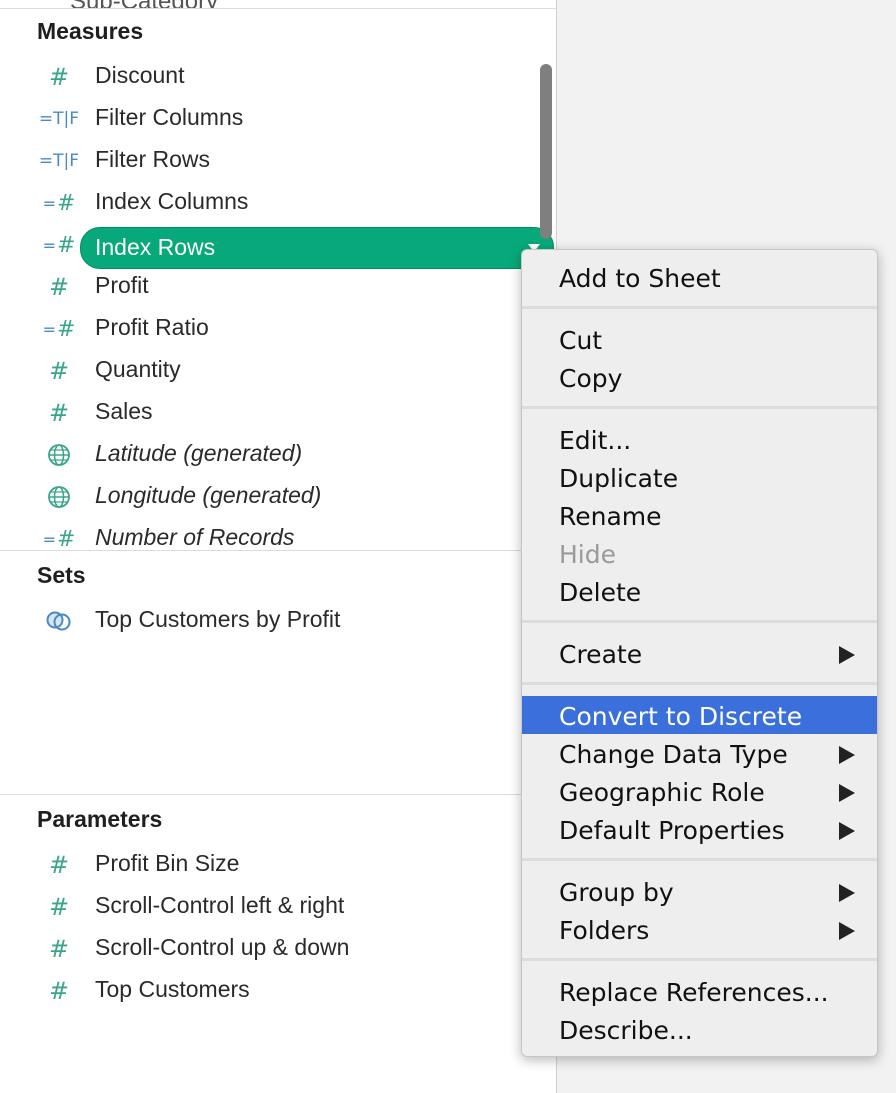 The width and height of the screenshot is (896, 1093). Describe the element at coordinates (699, 591) in the screenshot. I see `menu-item-delete: Delete` at that location.